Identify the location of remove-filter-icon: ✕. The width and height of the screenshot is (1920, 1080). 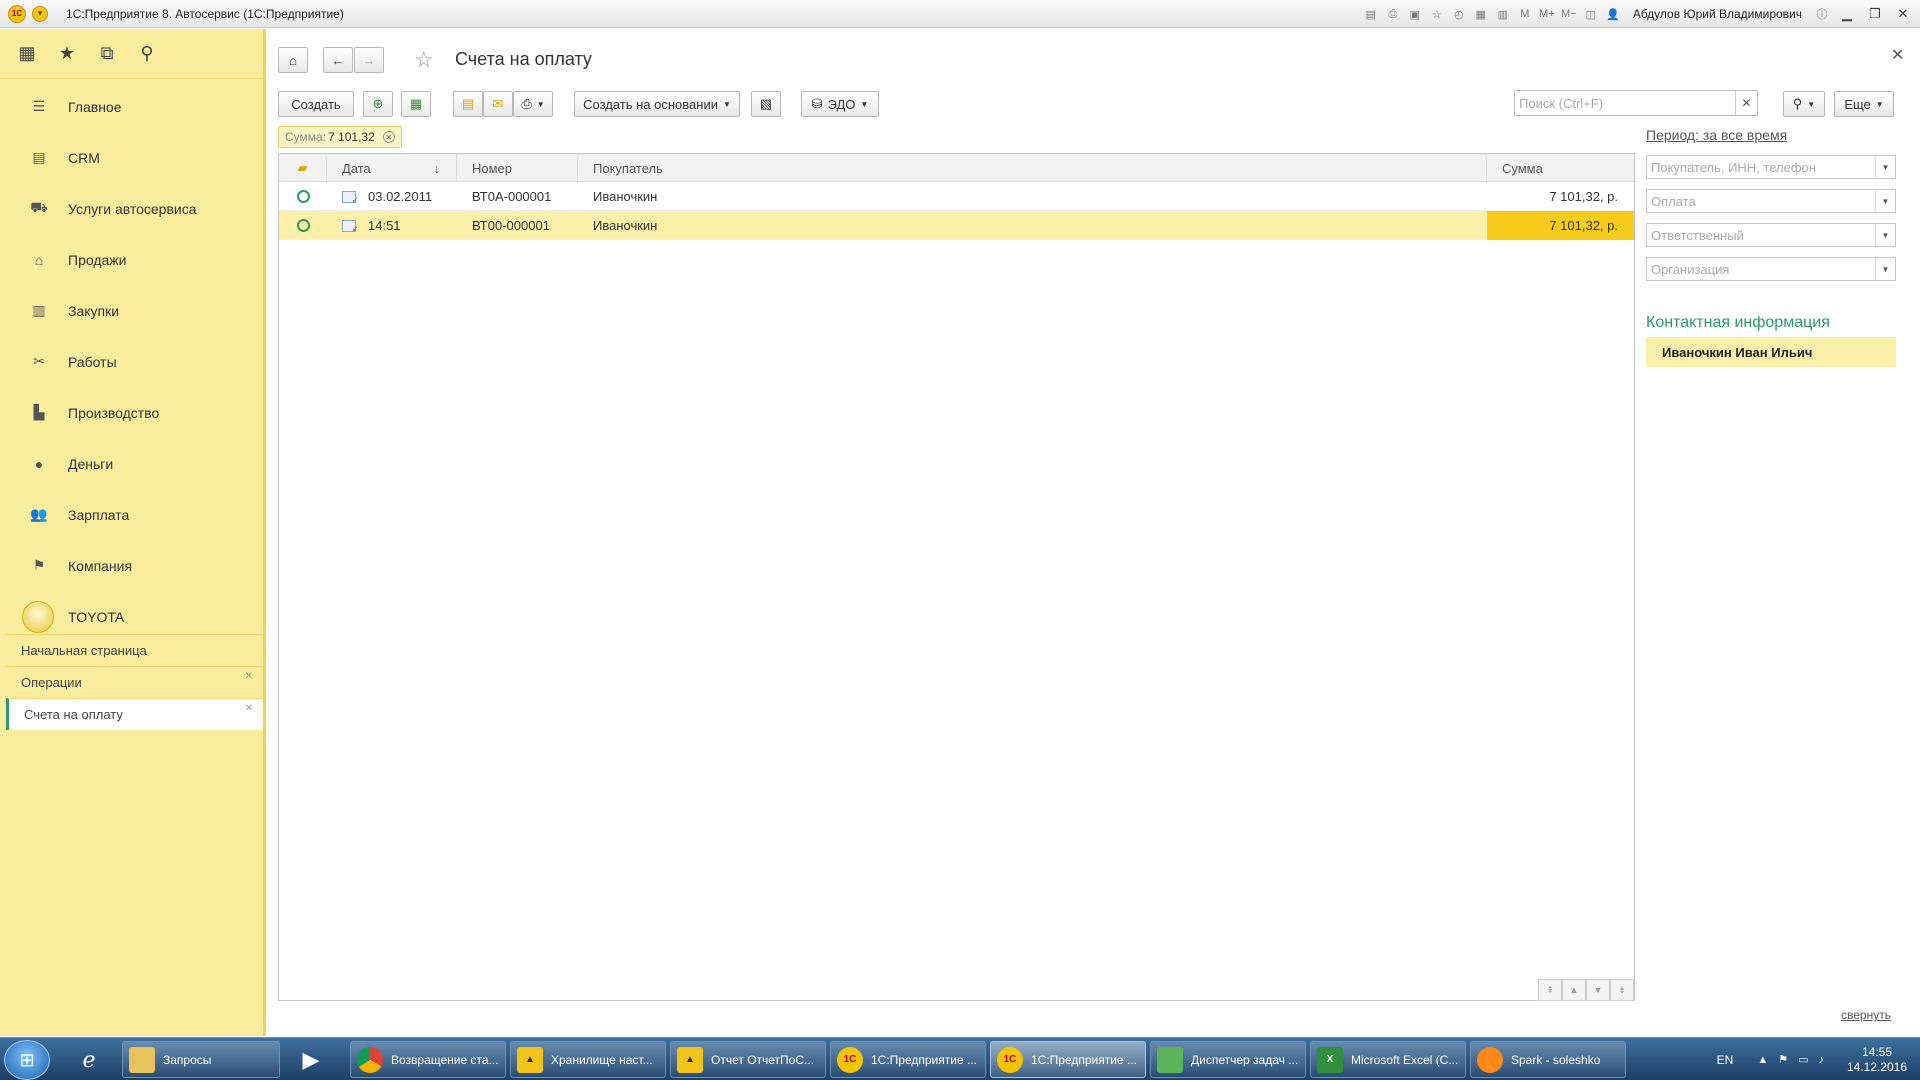
(388, 137).